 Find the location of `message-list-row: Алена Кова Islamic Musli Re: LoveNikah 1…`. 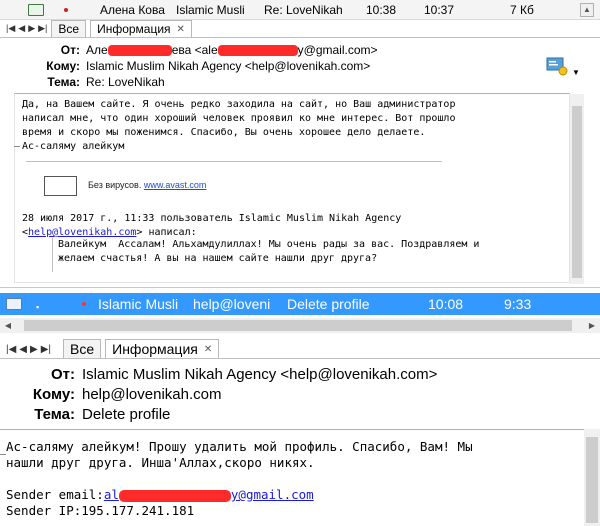

message-list-row: Алена Кова Islamic Musli Re: LoveNikah 1… is located at coordinates (300, 10).